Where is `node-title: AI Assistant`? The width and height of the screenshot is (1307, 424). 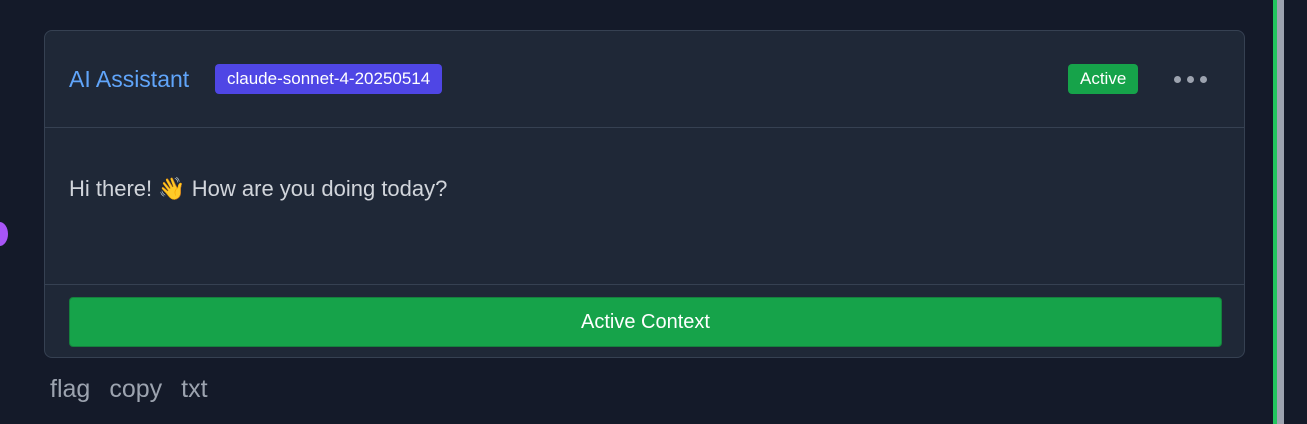 node-title: AI Assistant is located at coordinates (129, 79).